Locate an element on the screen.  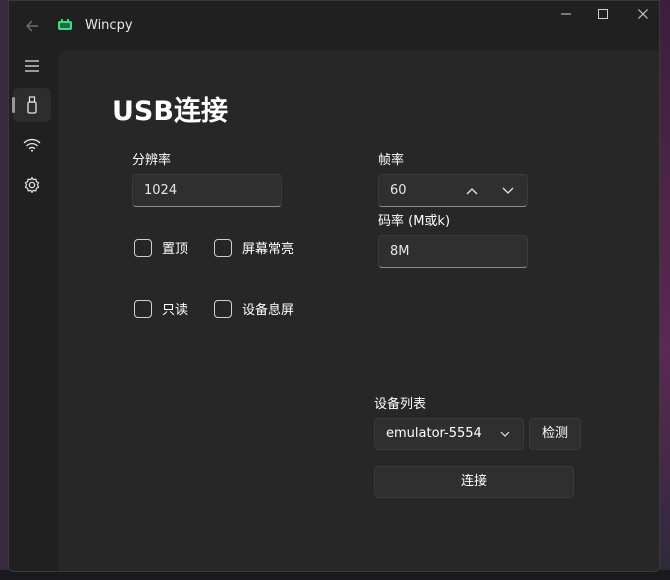
resolution-input: 1024 is located at coordinates (207, 190).